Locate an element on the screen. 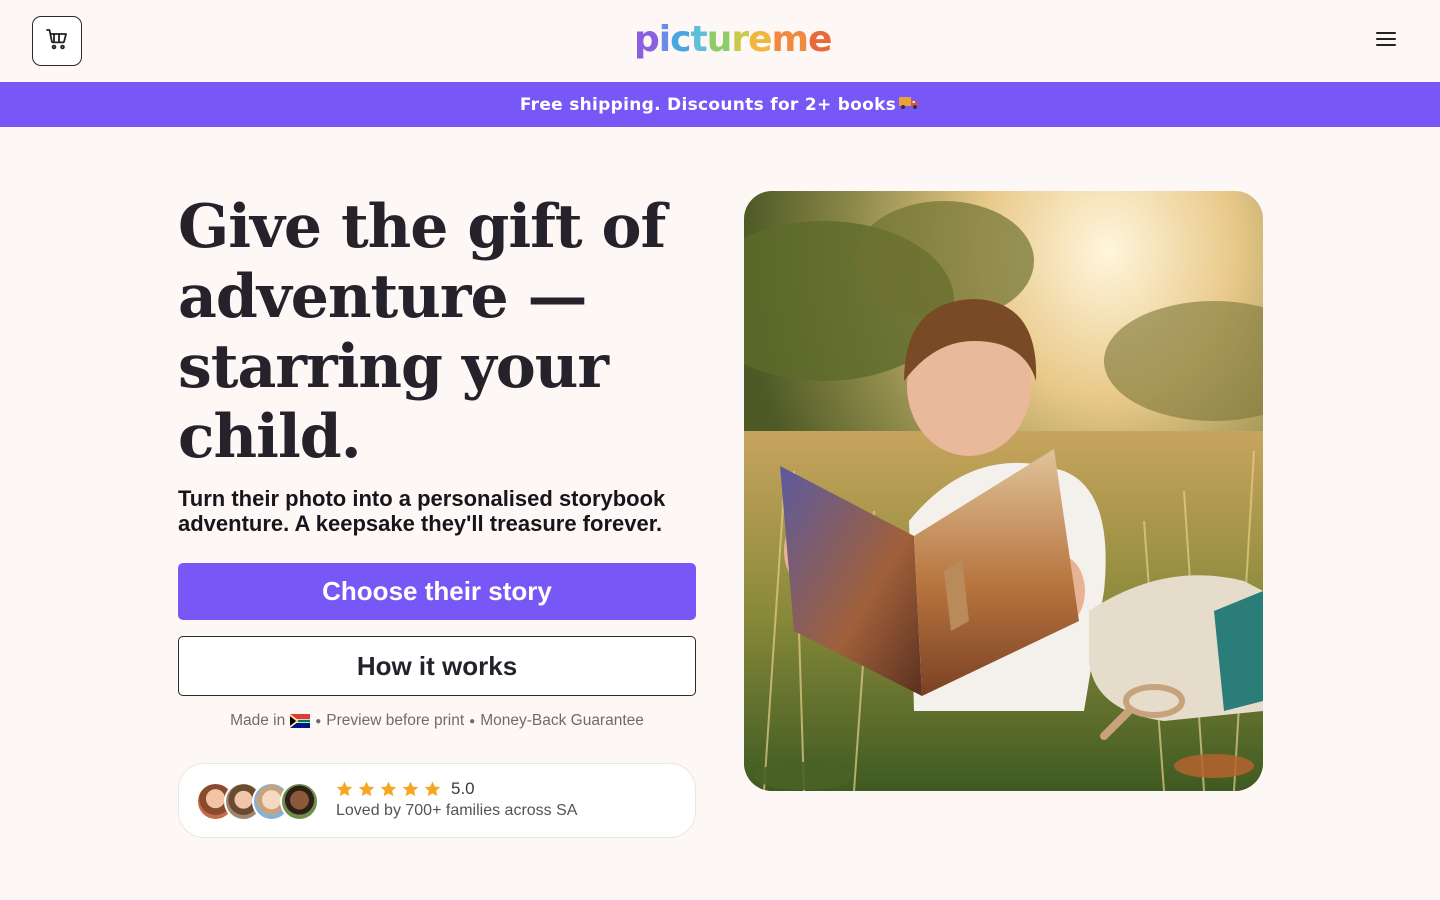 This screenshot has width=1440, height=900. south-africa-flag-icon is located at coordinates (300, 721).